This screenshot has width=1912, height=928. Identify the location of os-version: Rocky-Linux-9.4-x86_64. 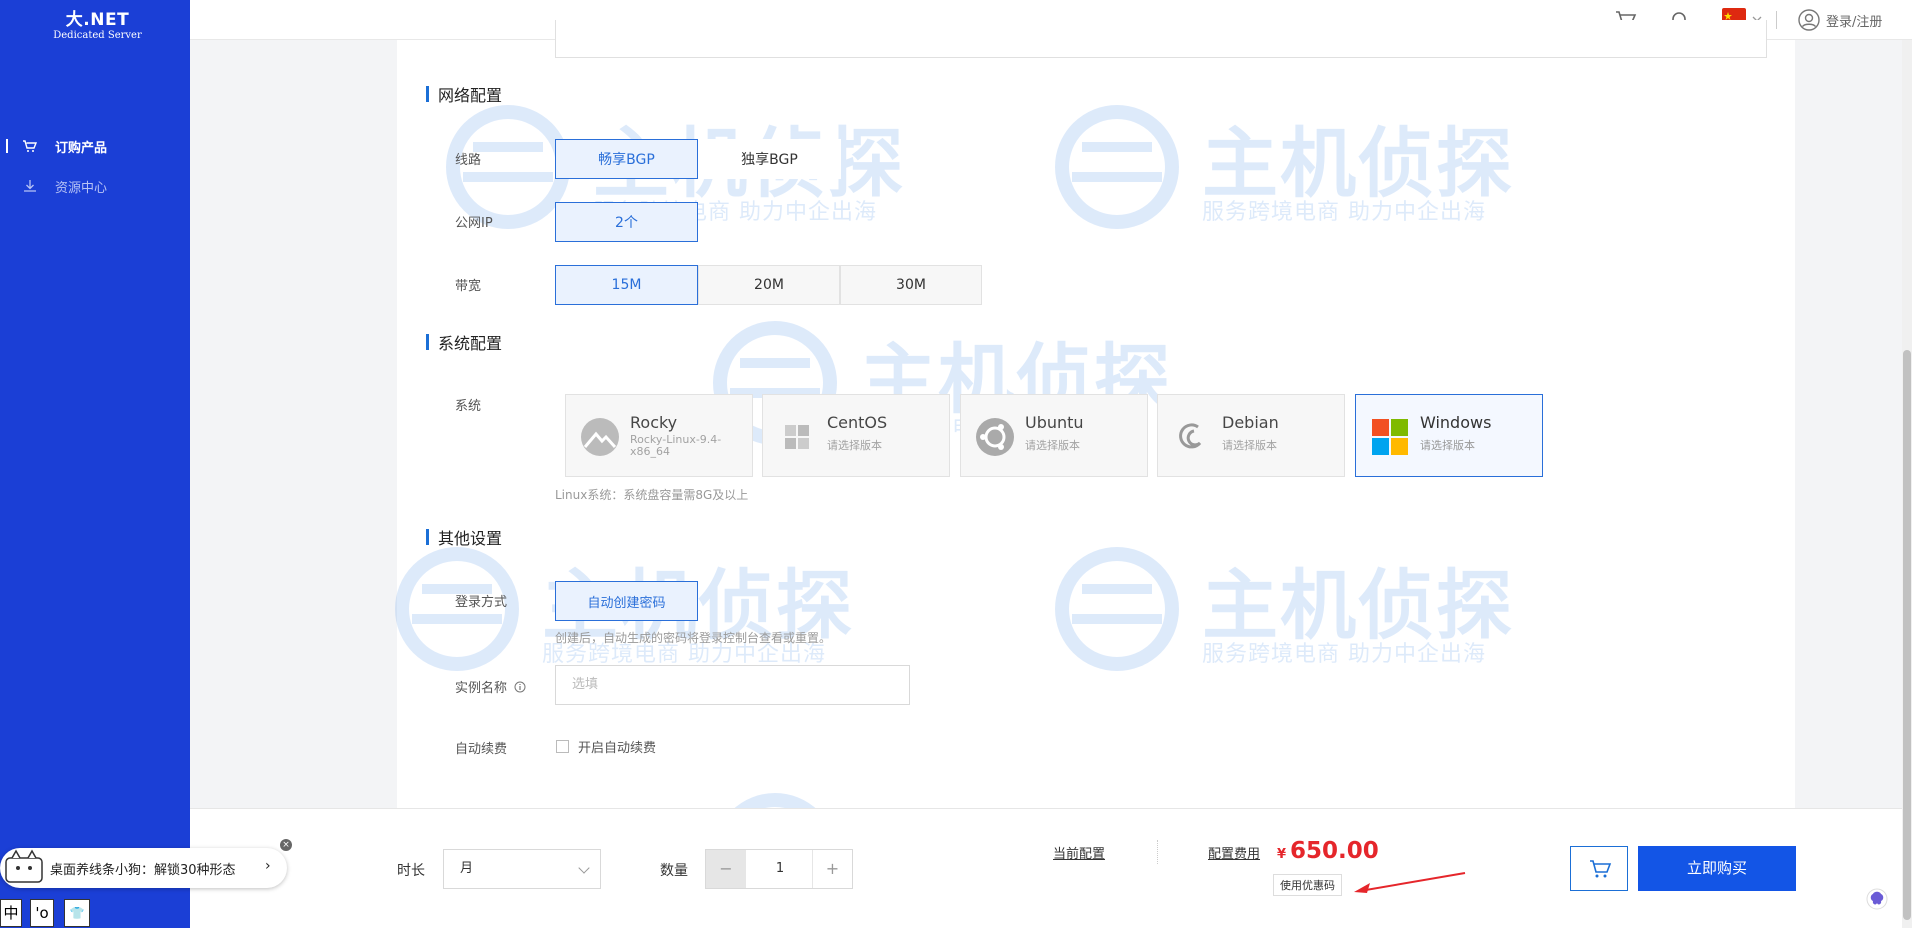
(676, 446).